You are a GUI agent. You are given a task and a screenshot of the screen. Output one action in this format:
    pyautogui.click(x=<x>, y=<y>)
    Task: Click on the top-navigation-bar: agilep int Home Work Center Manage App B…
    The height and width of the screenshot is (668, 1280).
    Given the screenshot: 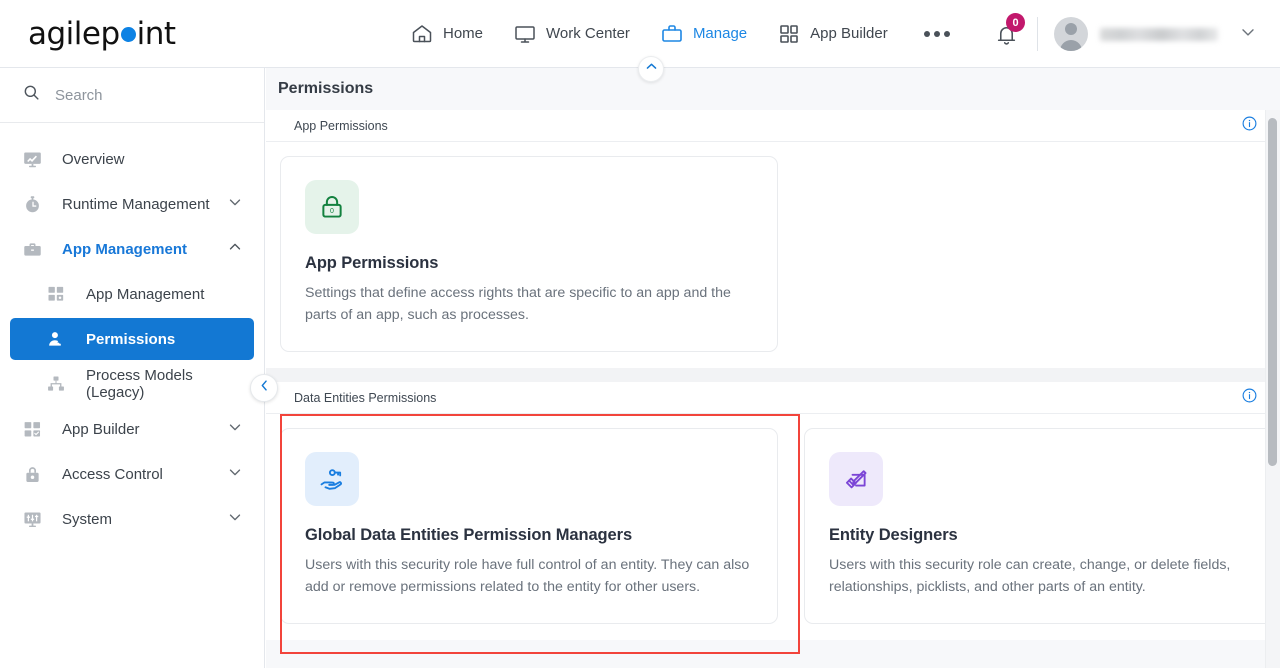 What is the action you would take?
    pyautogui.click(x=640, y=34)
    